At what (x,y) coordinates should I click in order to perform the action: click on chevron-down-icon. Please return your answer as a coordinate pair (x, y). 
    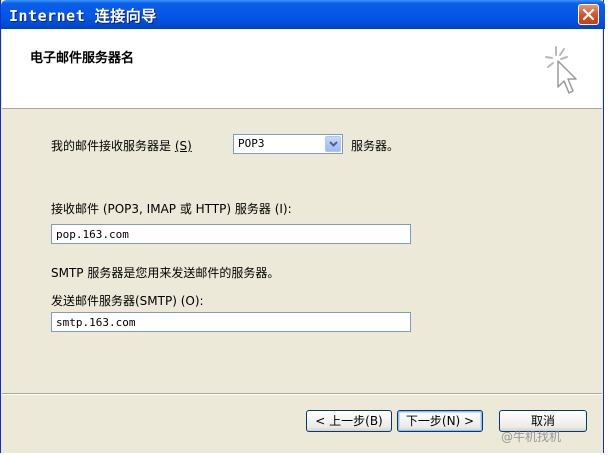
    Looking at the image, I should click on (333, 144).